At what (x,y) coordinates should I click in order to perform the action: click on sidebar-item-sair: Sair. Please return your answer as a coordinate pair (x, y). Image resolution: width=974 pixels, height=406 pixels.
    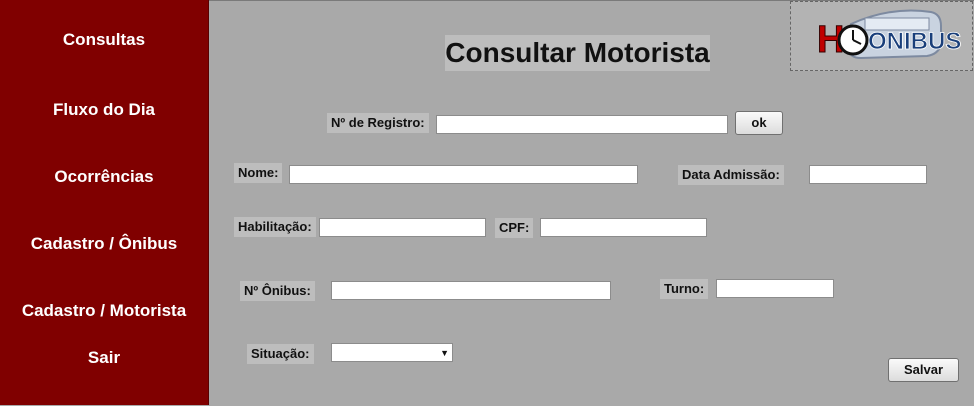
    Looking at the image, I should click on (104, 358).